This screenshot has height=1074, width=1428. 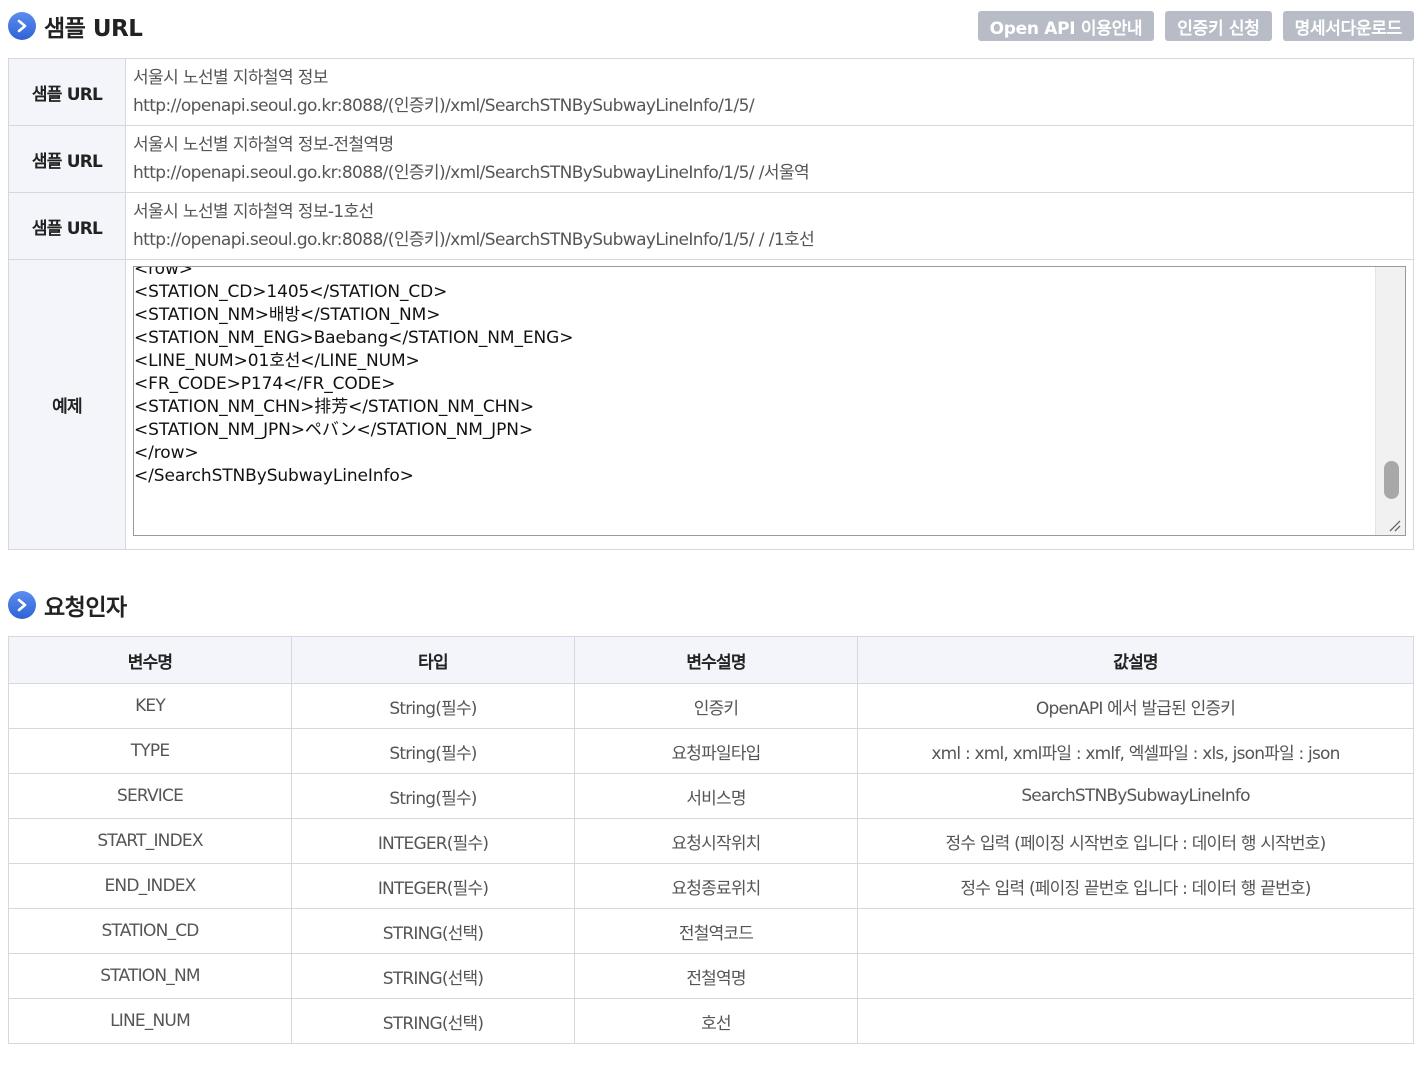 What do you see at coordinates (150, 886) in the screenshot?
I see `param-name: END_INDEX` at bounding box center [150, 886].